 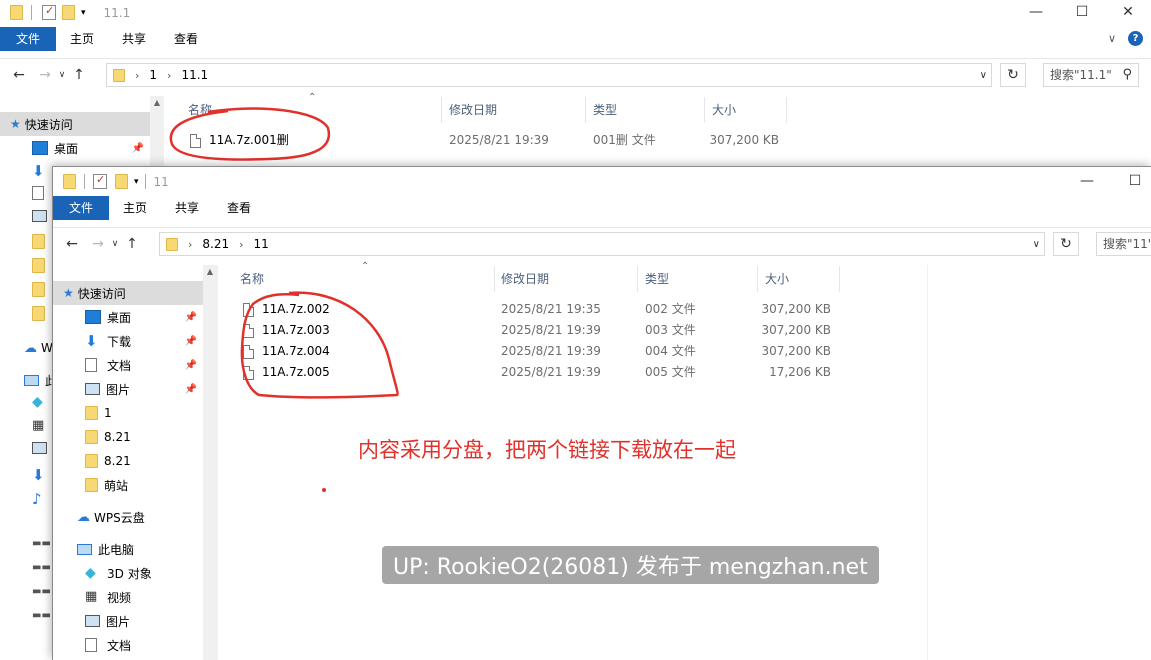 I want to click on desktop-icon, so click(x=41, y=526).